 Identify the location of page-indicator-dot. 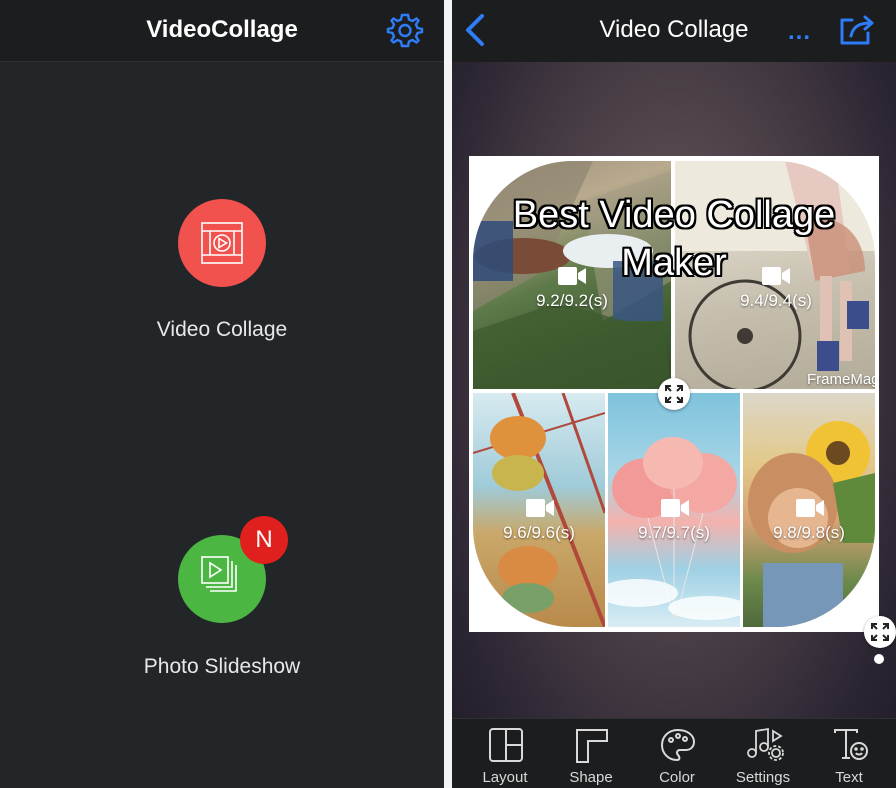
(879, 659).